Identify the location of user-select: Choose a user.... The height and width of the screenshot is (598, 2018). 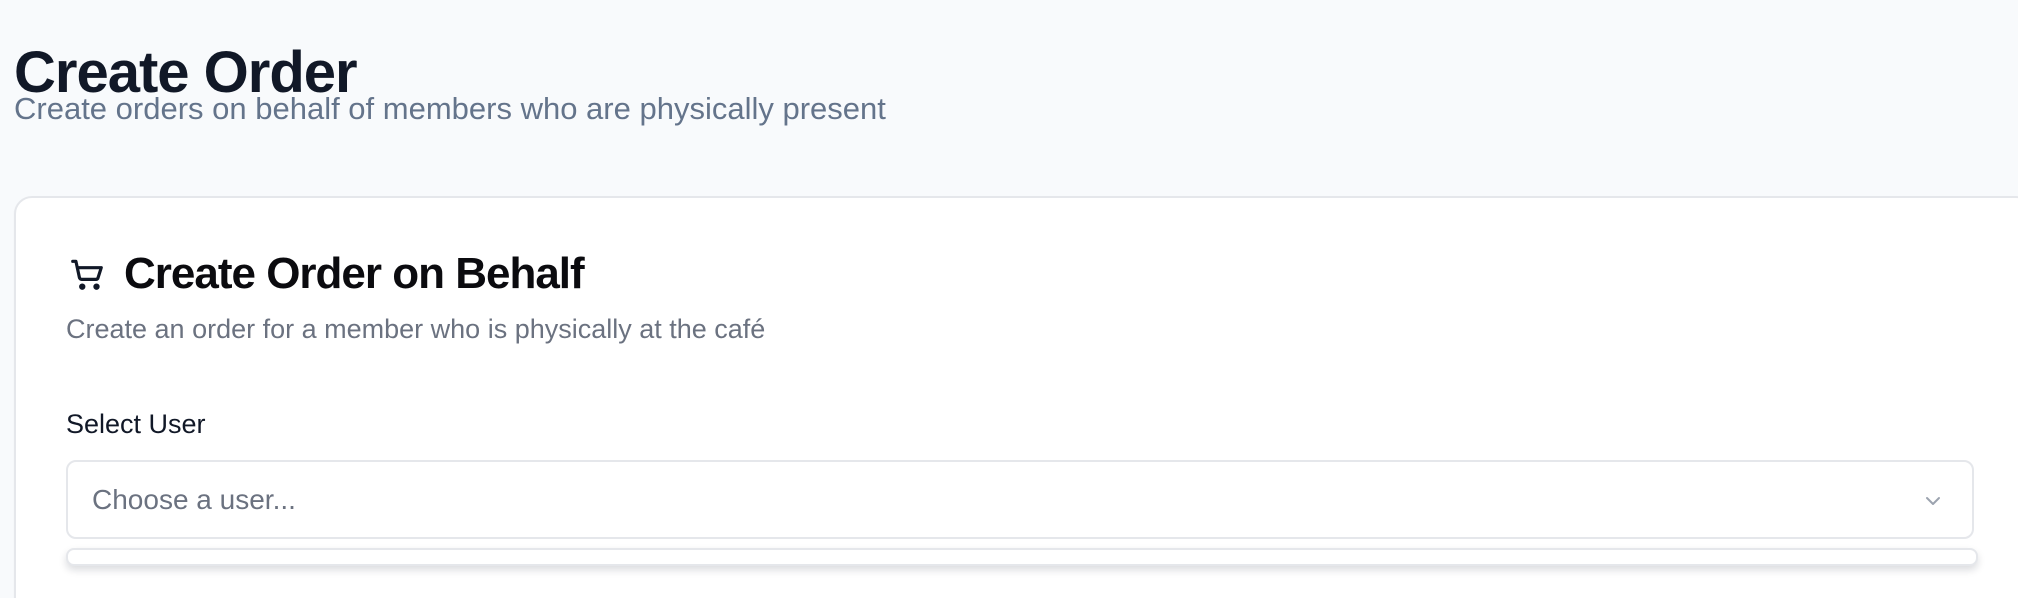
(1020, 499).